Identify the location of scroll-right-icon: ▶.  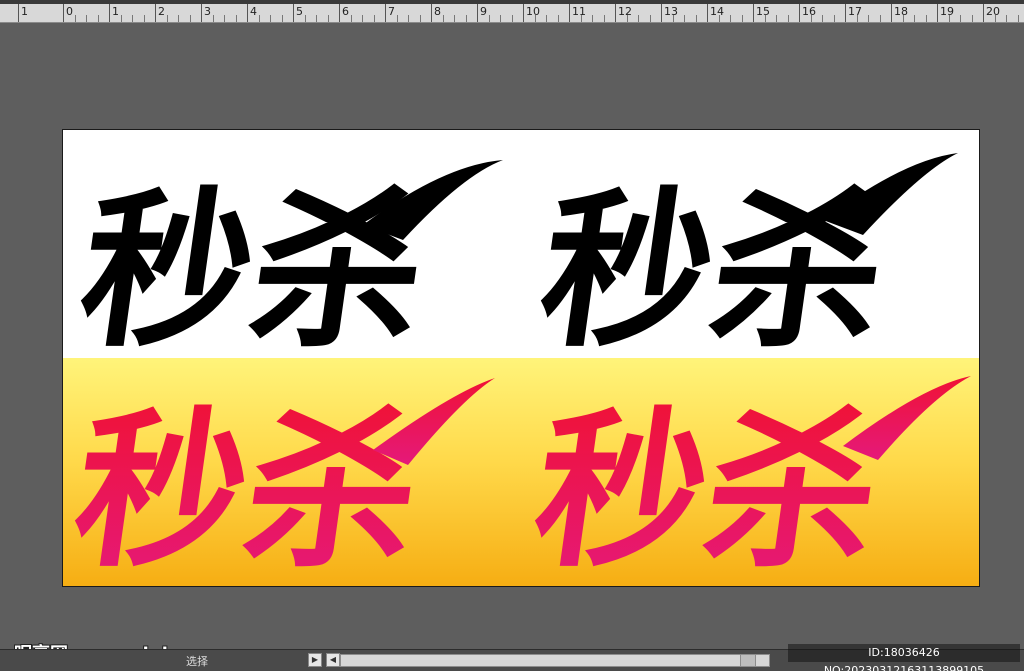
(315, 660).